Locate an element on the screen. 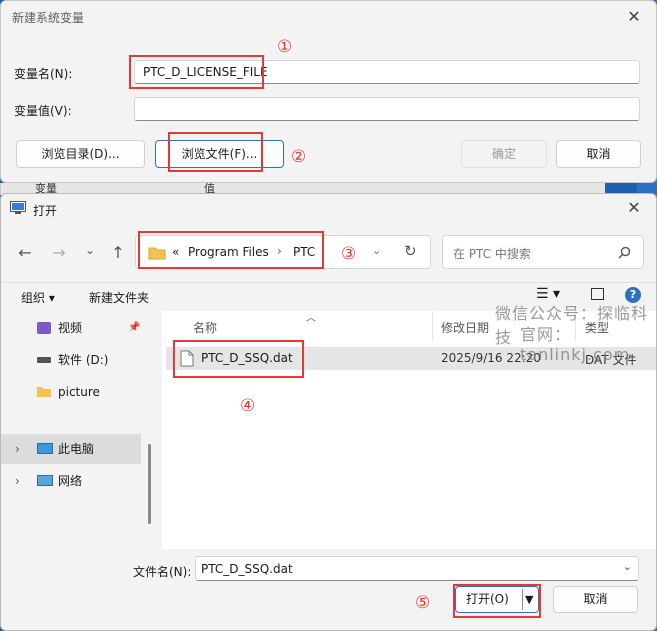  drive-icon is located at coordinates (44, 360).